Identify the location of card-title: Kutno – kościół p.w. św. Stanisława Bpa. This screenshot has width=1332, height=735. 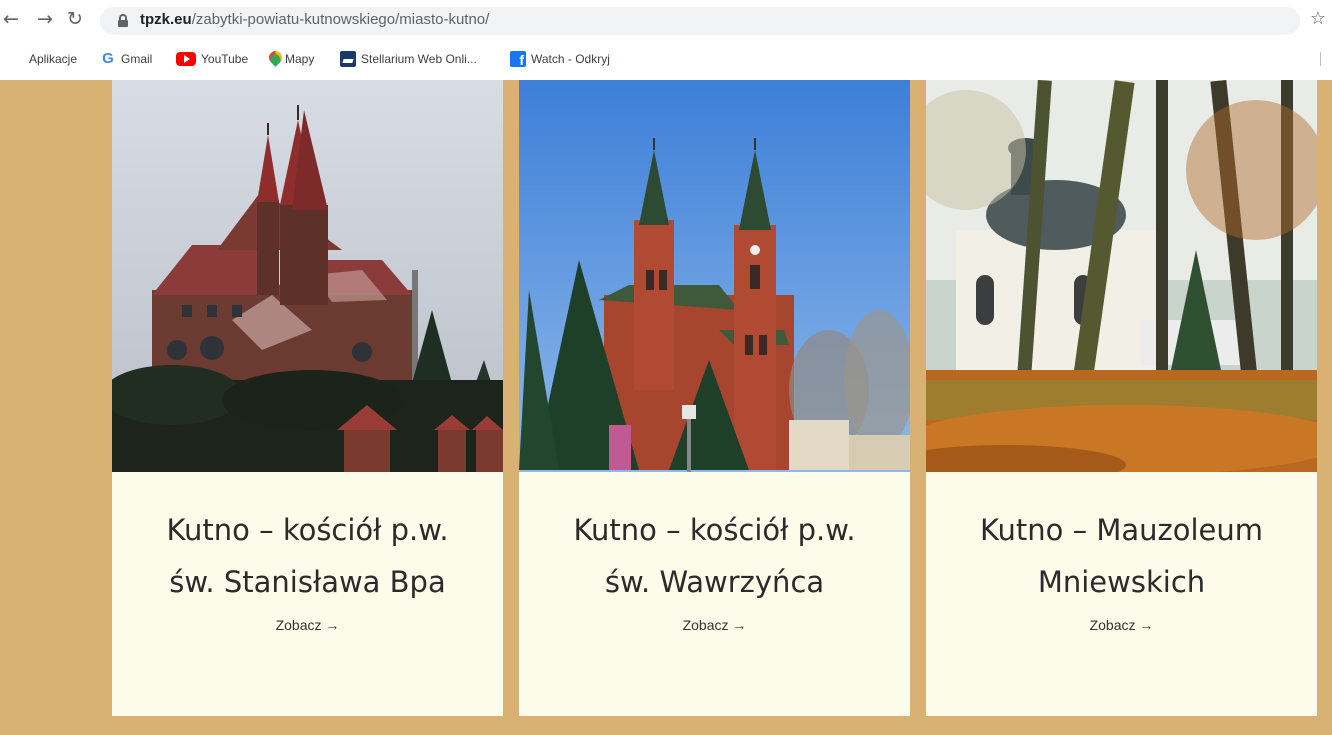
(307, 556).